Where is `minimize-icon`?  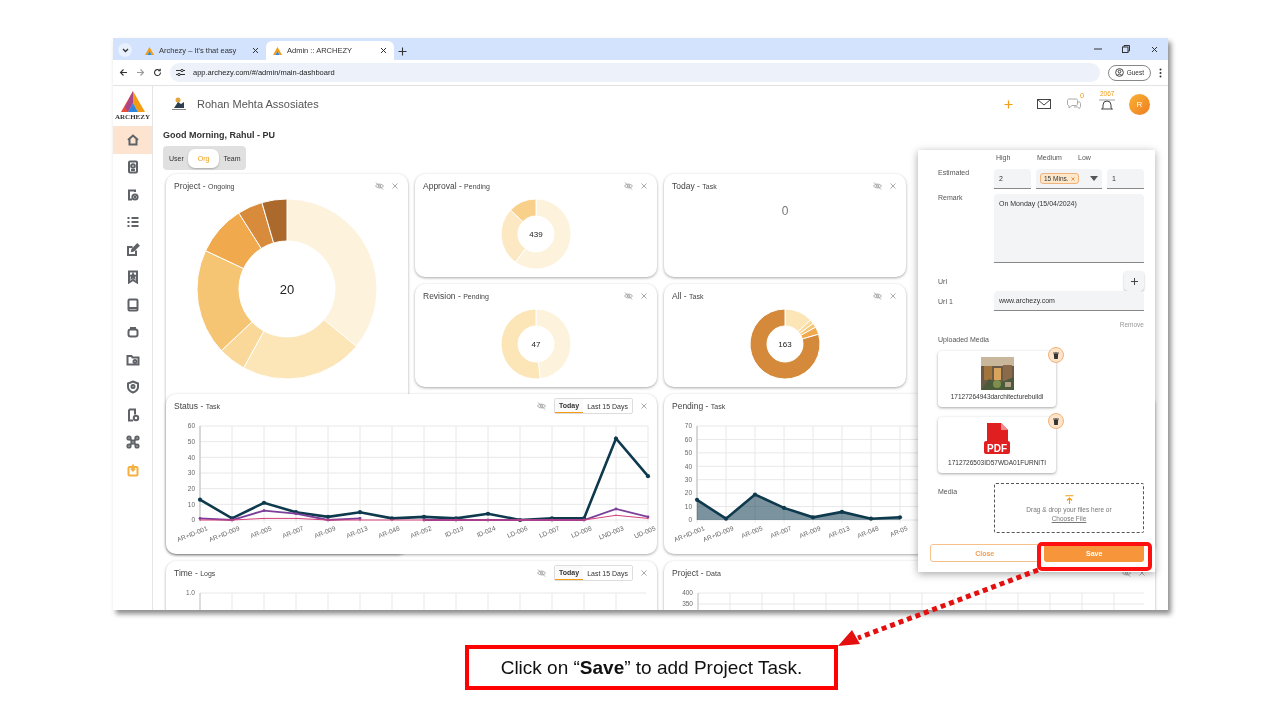
minimize-icon is located at coordinates (1098, 49).